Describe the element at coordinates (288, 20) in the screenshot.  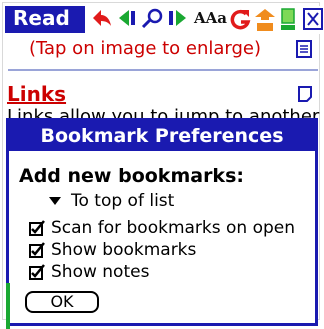
I see `notes-icon` at that location.